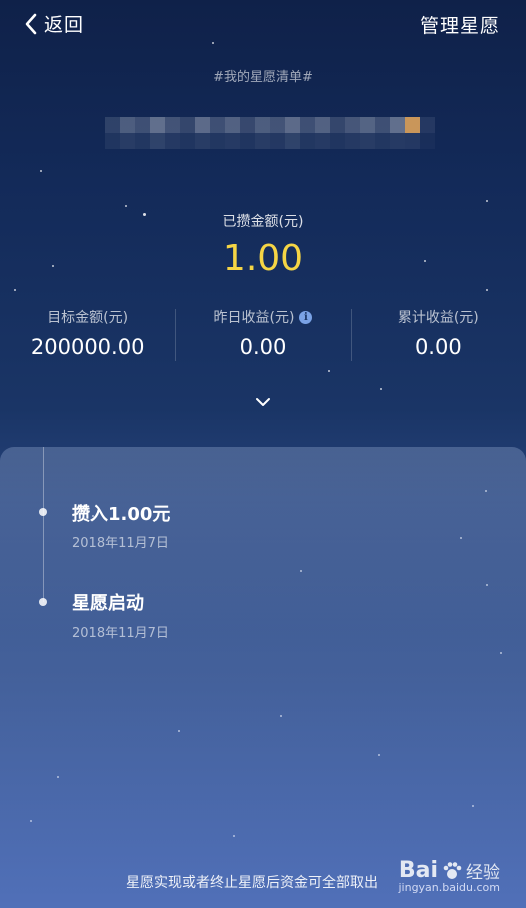  I want to click on stat-cumulative-value: 0.00, so click(438, 347).